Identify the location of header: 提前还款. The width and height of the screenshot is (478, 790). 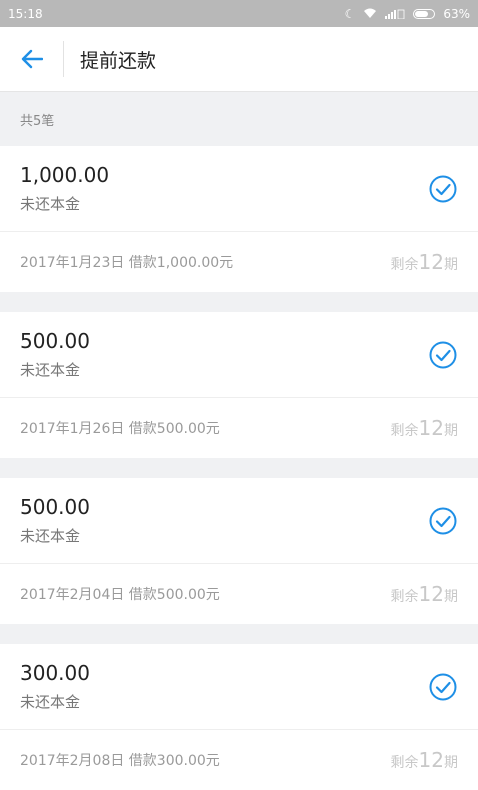
(239, 59).